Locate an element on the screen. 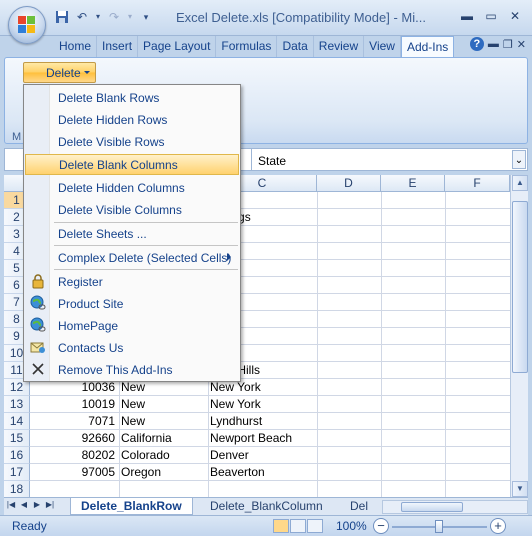  scroll-up-icon: ▲ is located at coordinates (520, 183).